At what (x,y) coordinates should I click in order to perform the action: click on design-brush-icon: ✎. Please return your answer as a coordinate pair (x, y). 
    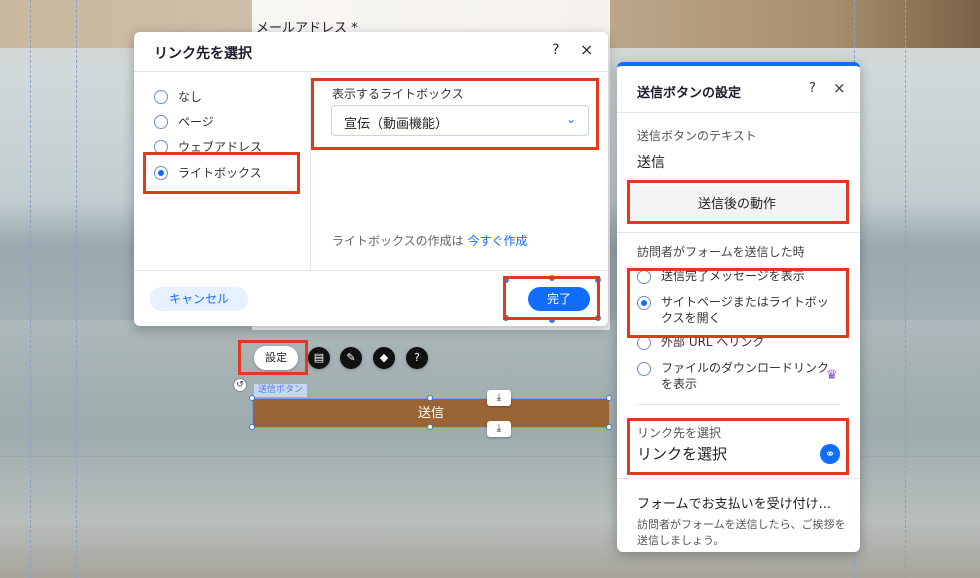
    Looking at the image, I should click on (351, 358).